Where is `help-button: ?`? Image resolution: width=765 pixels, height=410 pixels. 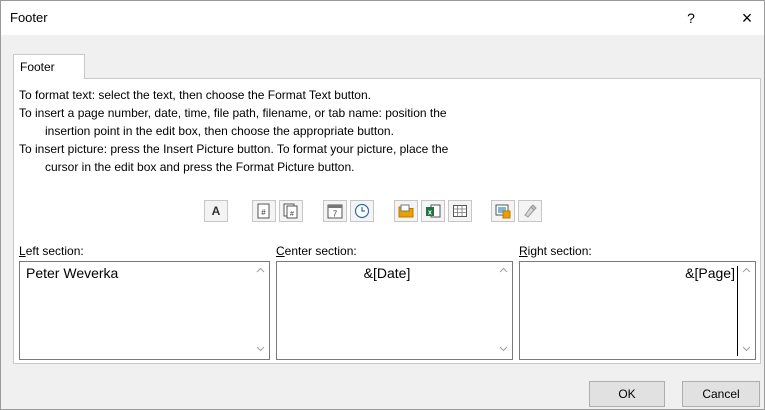 help-button: ? is located at coordinates (691, 19).